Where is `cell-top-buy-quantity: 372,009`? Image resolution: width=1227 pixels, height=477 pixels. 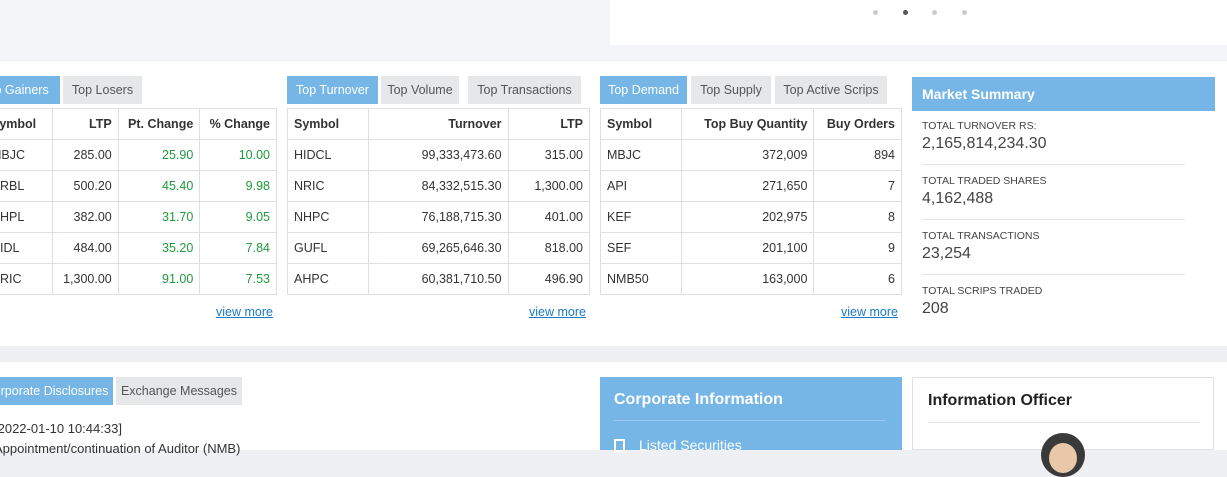 cell-top-buy-quantity: 372,009 is located at coordinates (748, 155).